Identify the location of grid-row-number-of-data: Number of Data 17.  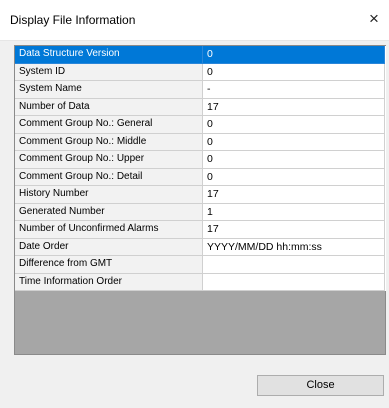
(200, 107).